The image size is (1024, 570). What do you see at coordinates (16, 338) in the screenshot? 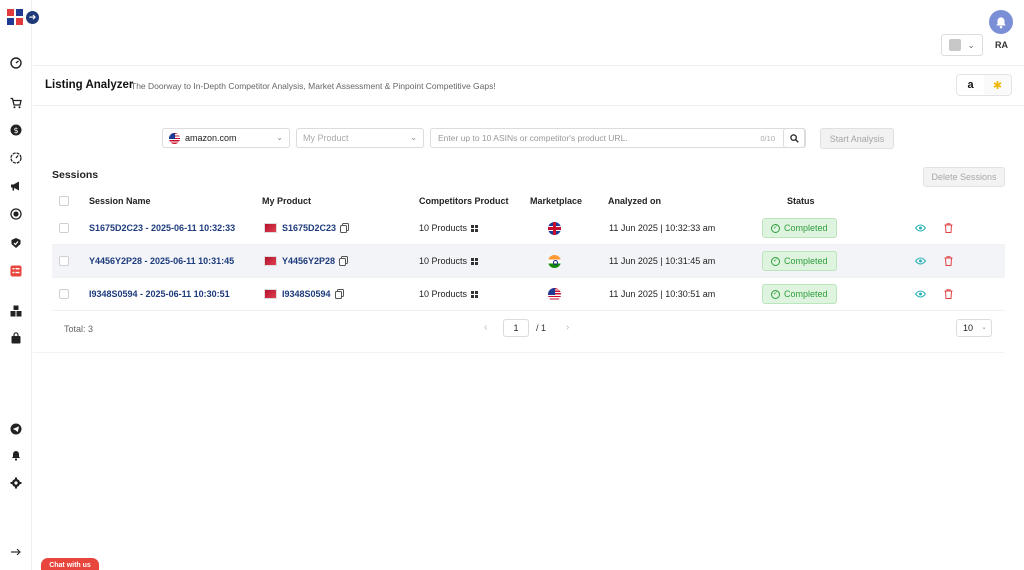
I see `shopping-bag-icon` at bounding box center [16, 338].